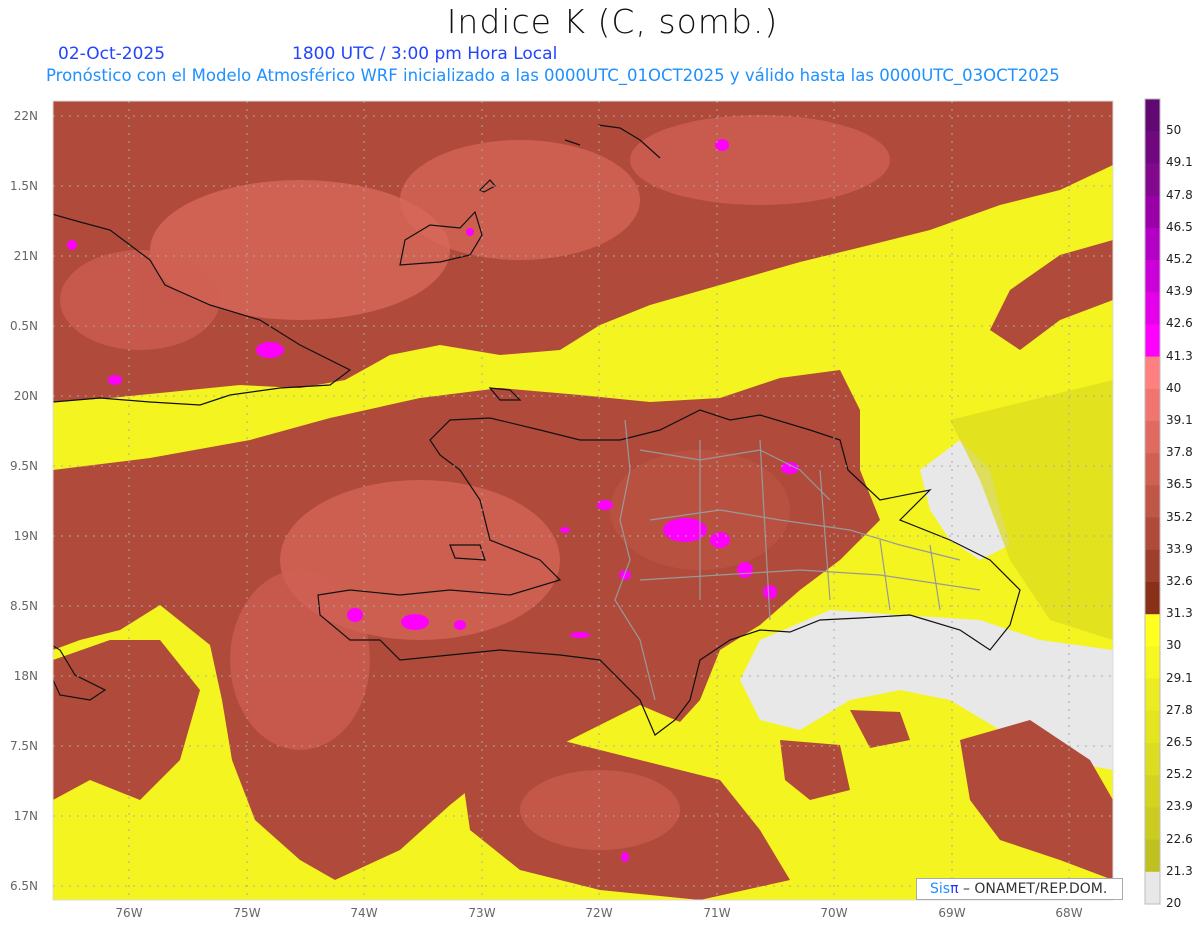  What do you see at coordinates (1179, 581) in the screenshot?
I see `colorbar-label: 32.6` at bounding box center [1179, 581].